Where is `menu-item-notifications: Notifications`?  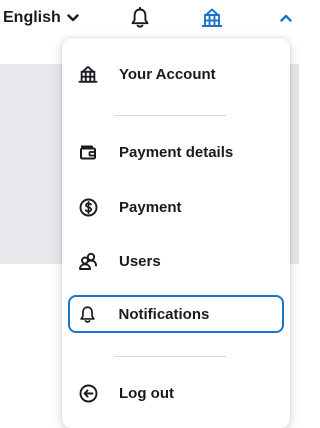
menu-item-notifications: Notifications is located at coordinates (176, 314).